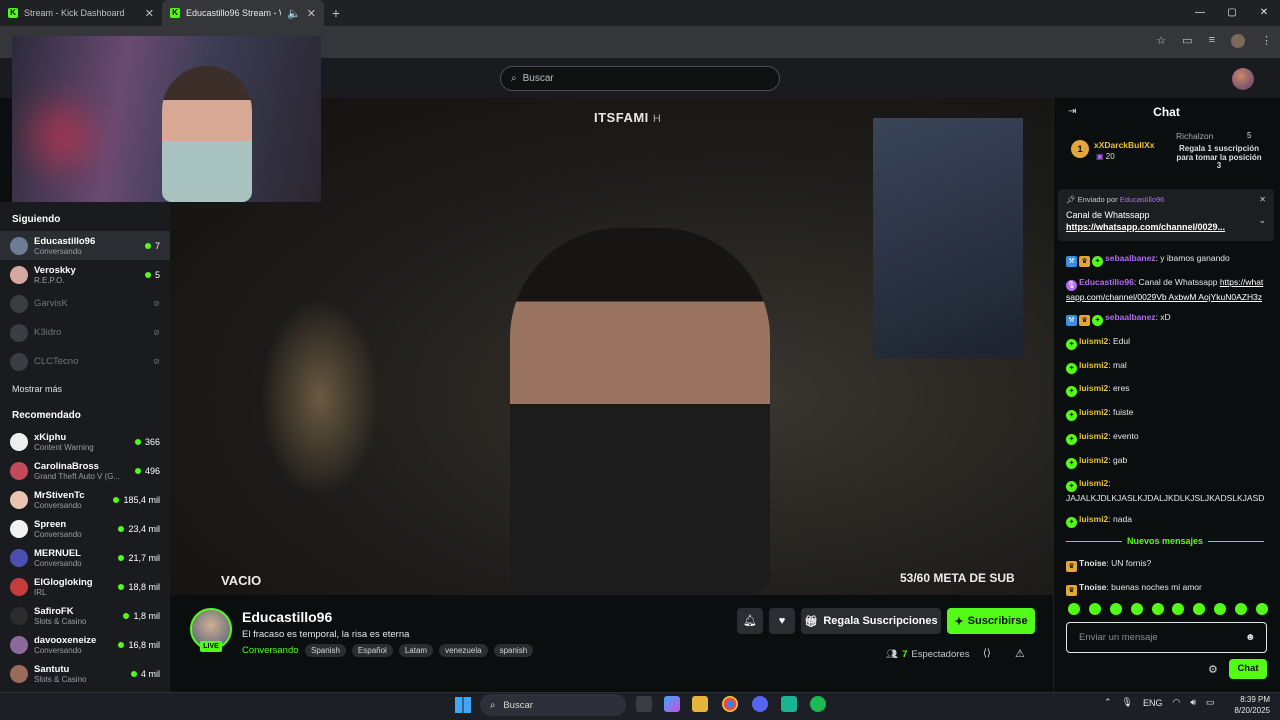 This screenshot has width=1280, height=720. Describe the element at coordinates (85, 644) in the screenshot. I see `sidebar-channel-item: davooxeneize Conversando 16,8 mil` at that location.